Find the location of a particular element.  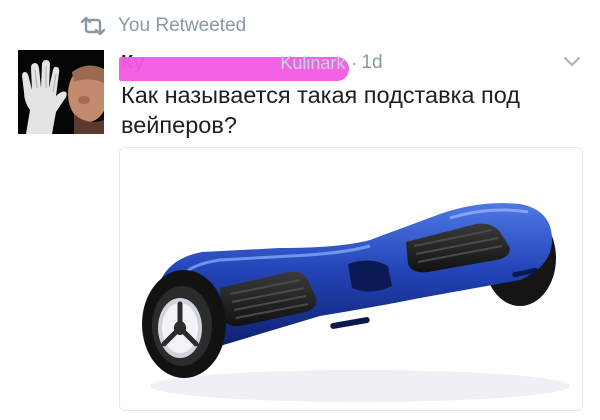

retweet-indicator: You Retweeted is located at coordinates (163, 26).